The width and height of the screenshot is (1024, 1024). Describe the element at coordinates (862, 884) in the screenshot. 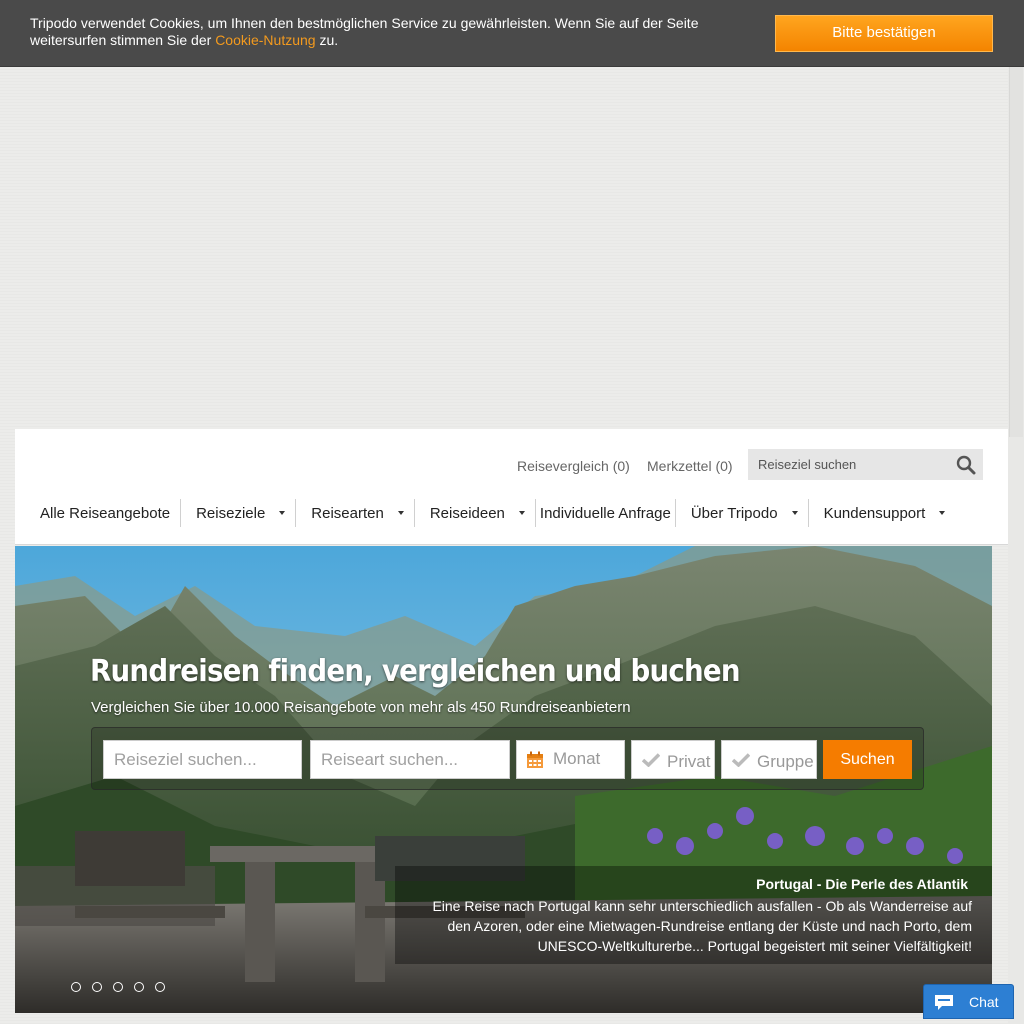

I see `caption-title: Portugal - Die Perle des Atlantik` at that location.